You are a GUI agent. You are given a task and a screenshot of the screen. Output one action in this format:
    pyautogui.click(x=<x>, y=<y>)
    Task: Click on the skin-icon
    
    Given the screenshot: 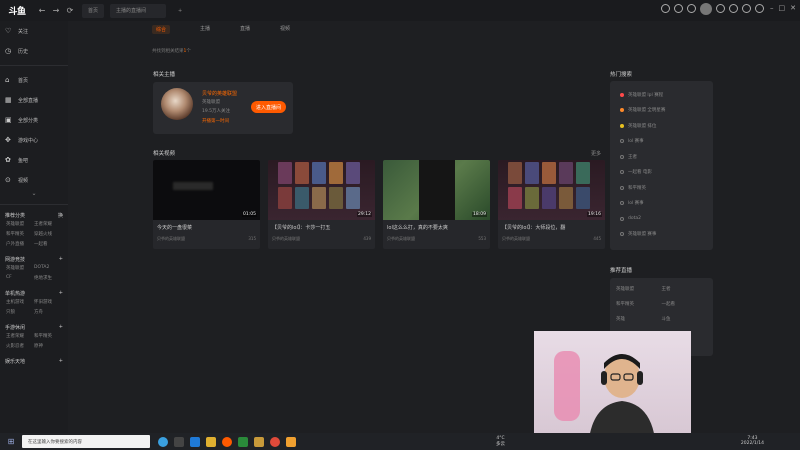 What is the action you would take?
    pyautogui.click(x=746, y=8)
    